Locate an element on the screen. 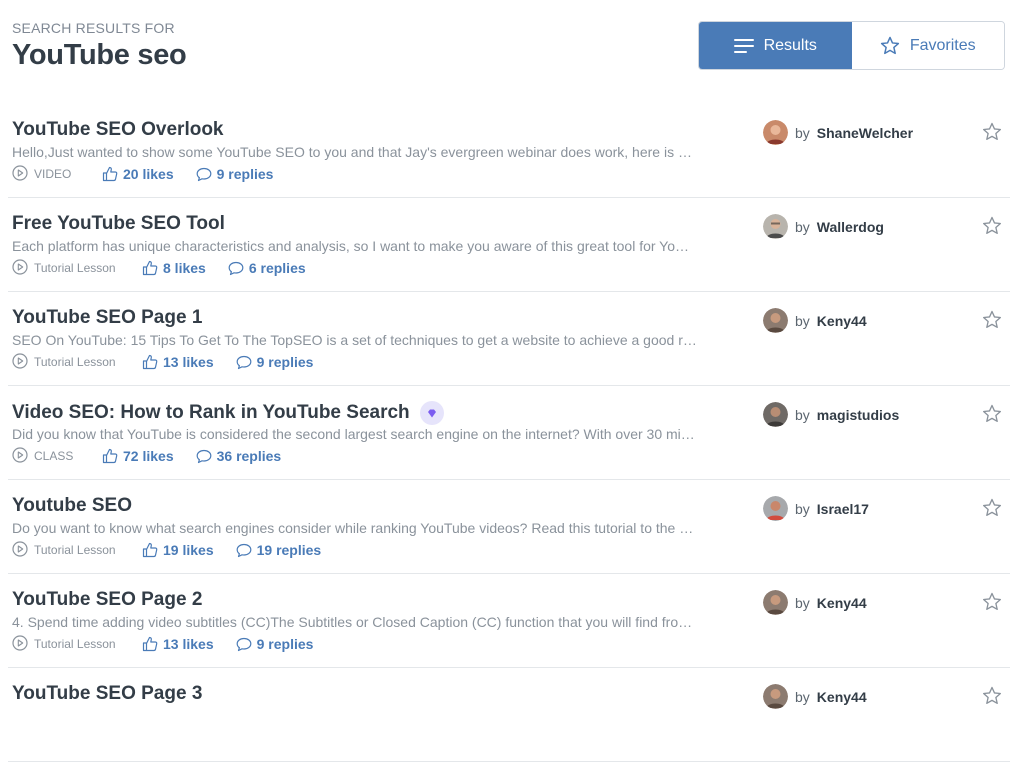 Image resolution: width=1024 pixels, height=762 pixels. result-title: YouTube SEO Overlook is located at coordinates (118, 130).